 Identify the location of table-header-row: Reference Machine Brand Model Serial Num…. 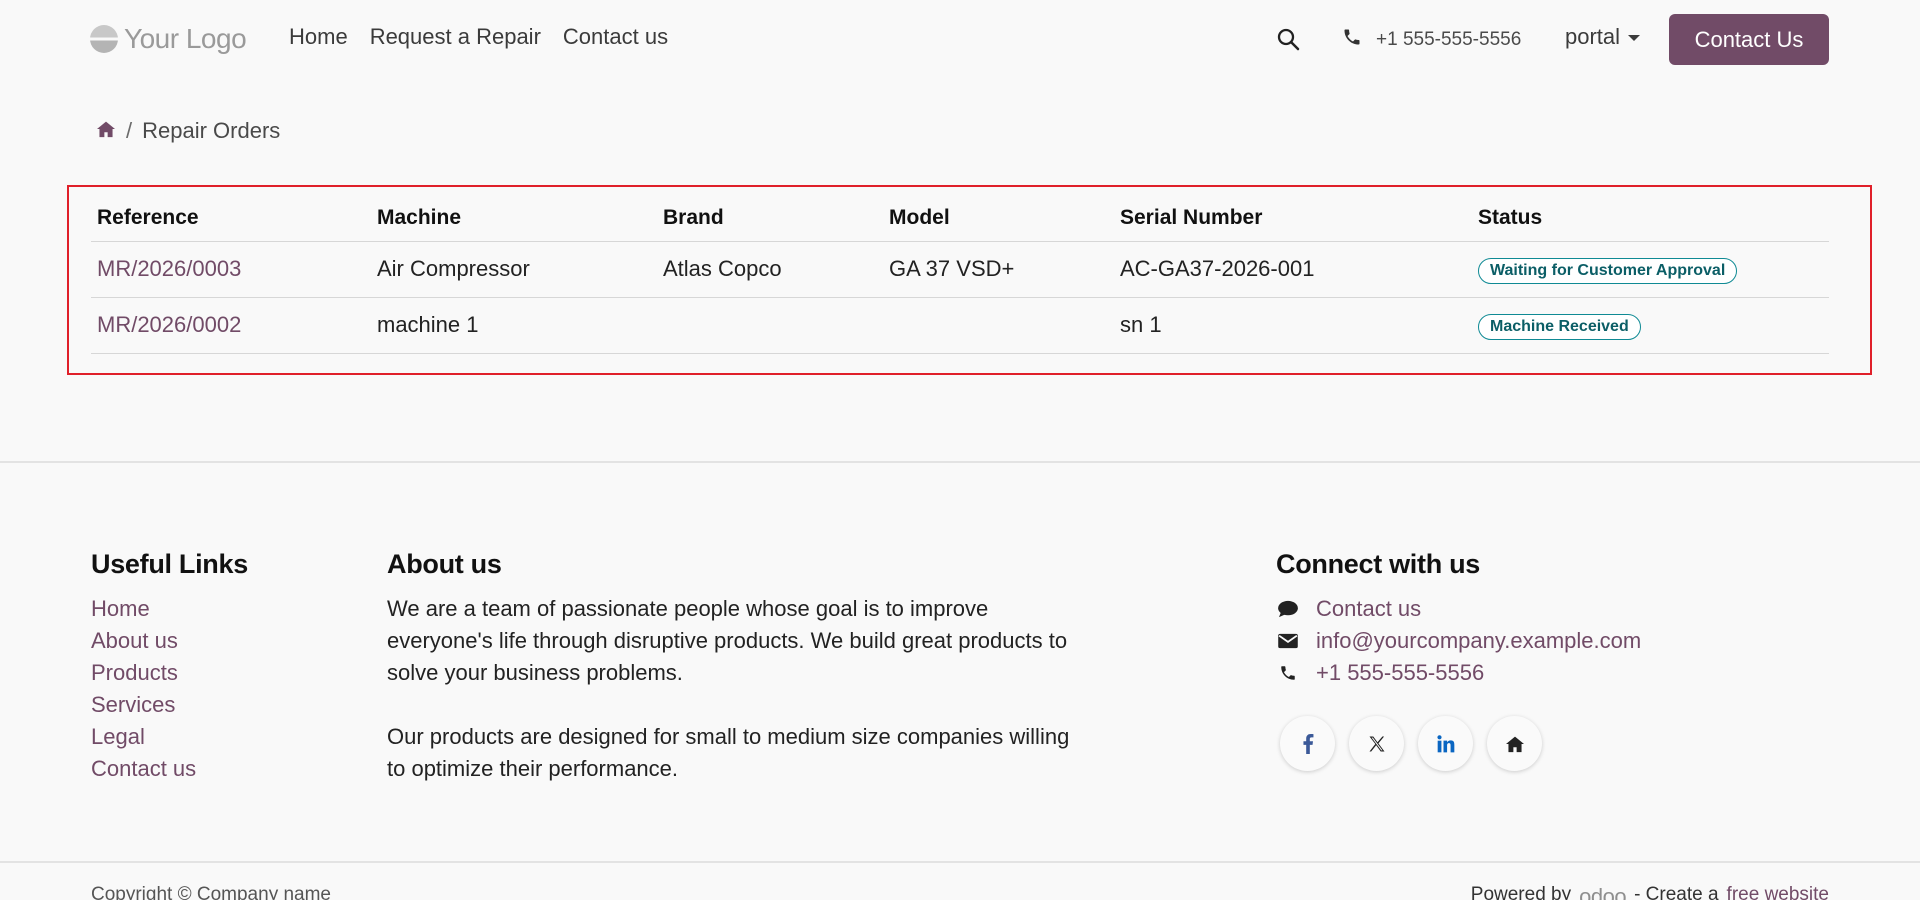
(960, 219).